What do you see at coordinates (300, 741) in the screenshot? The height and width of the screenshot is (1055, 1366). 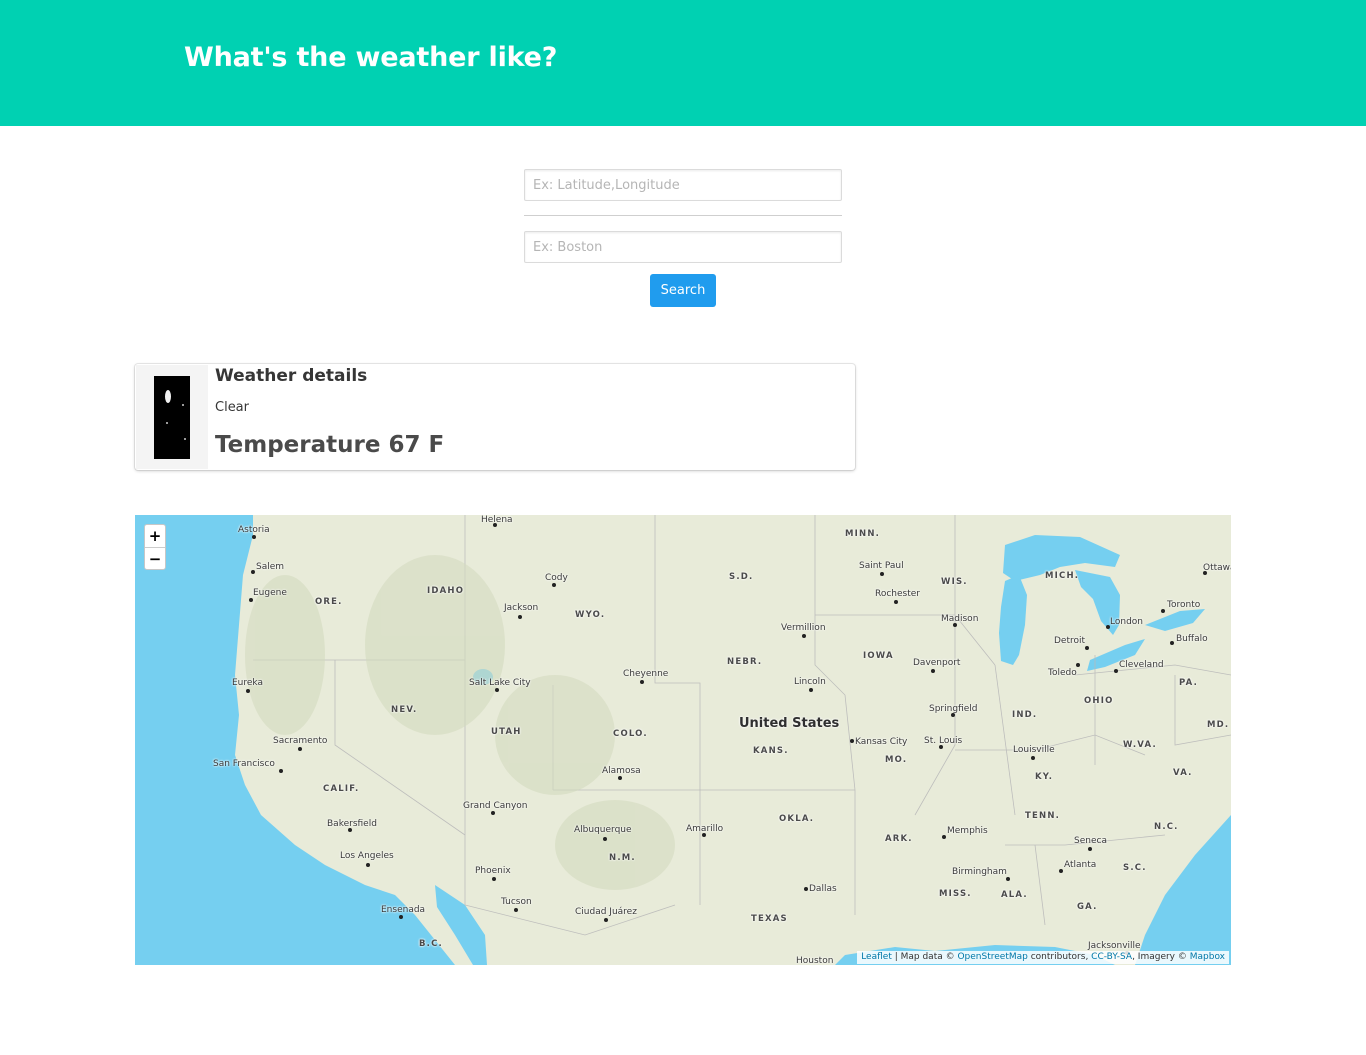 I see `city-label: Sacramento` at bounding box center [300, 741].